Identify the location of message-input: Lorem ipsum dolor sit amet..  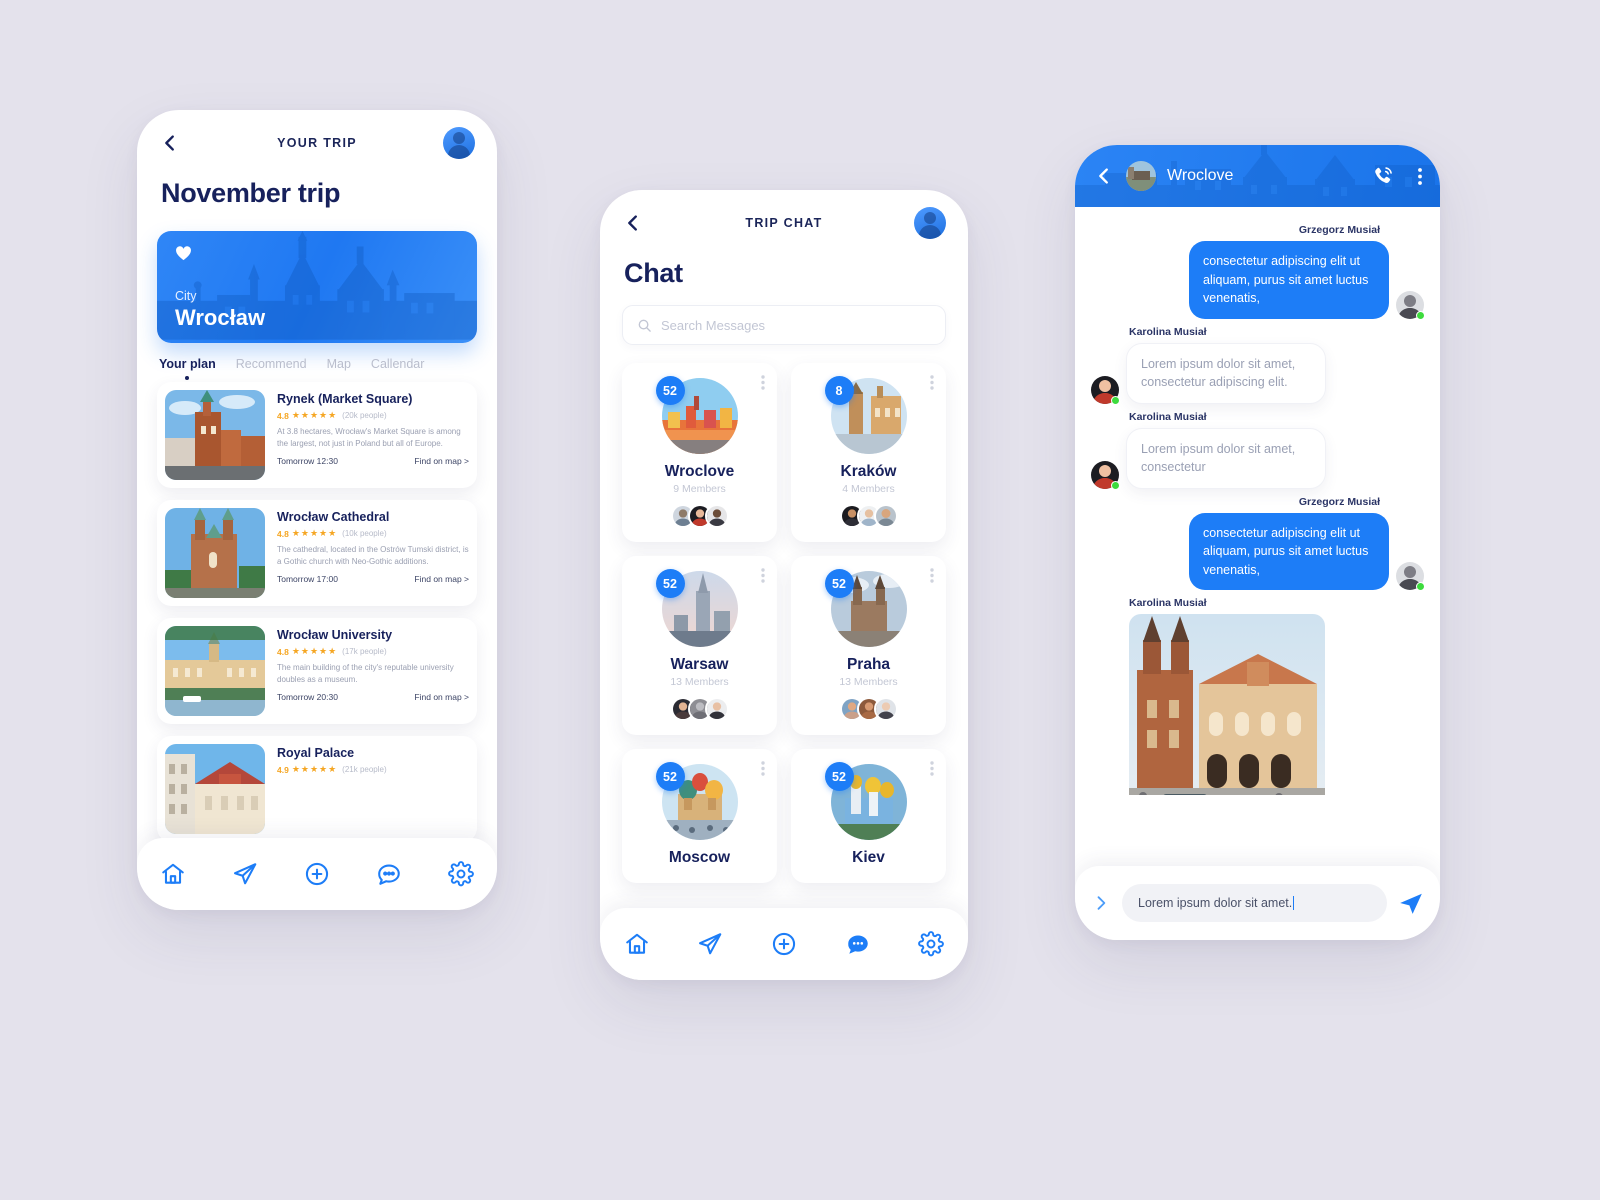
(1254, 903).